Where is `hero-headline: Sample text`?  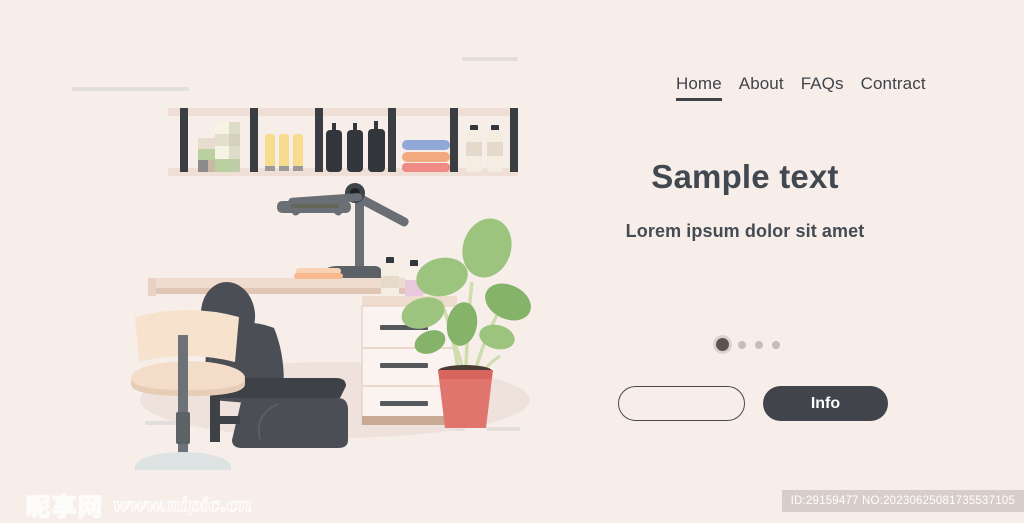 hero-headline: Sample text is located at coordinates (745, 176).